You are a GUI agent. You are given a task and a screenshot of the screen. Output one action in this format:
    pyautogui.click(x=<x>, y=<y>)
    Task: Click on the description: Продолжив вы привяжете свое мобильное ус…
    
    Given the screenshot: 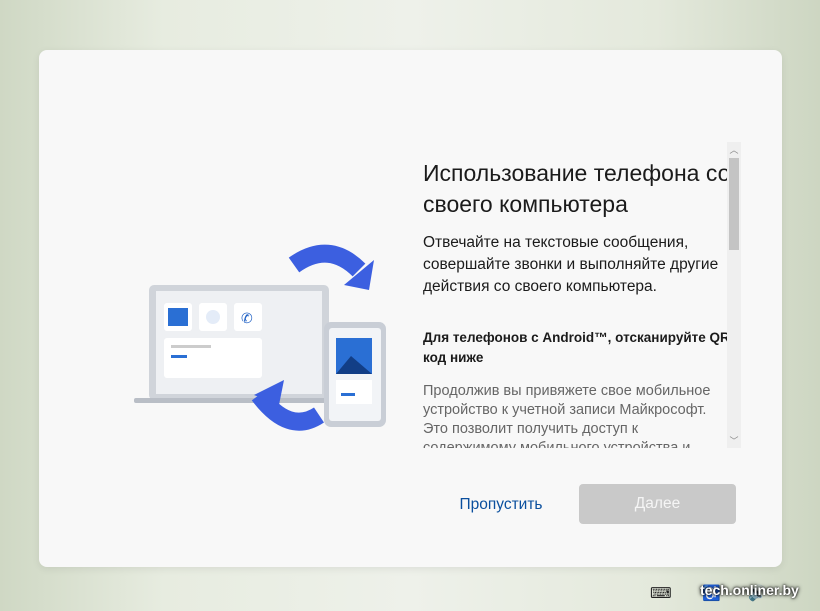 What is the action you would take?
    pyautogui.click(x=567, y=415)
    